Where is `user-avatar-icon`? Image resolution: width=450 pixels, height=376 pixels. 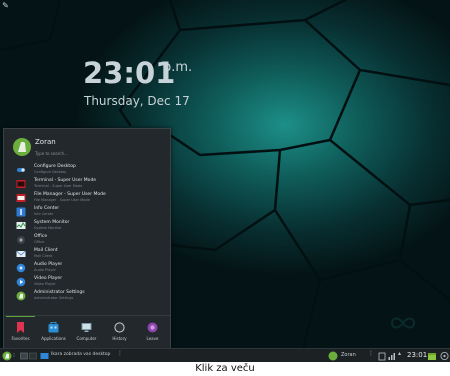 user-avatar-icon is located at coordinates (22, 147).